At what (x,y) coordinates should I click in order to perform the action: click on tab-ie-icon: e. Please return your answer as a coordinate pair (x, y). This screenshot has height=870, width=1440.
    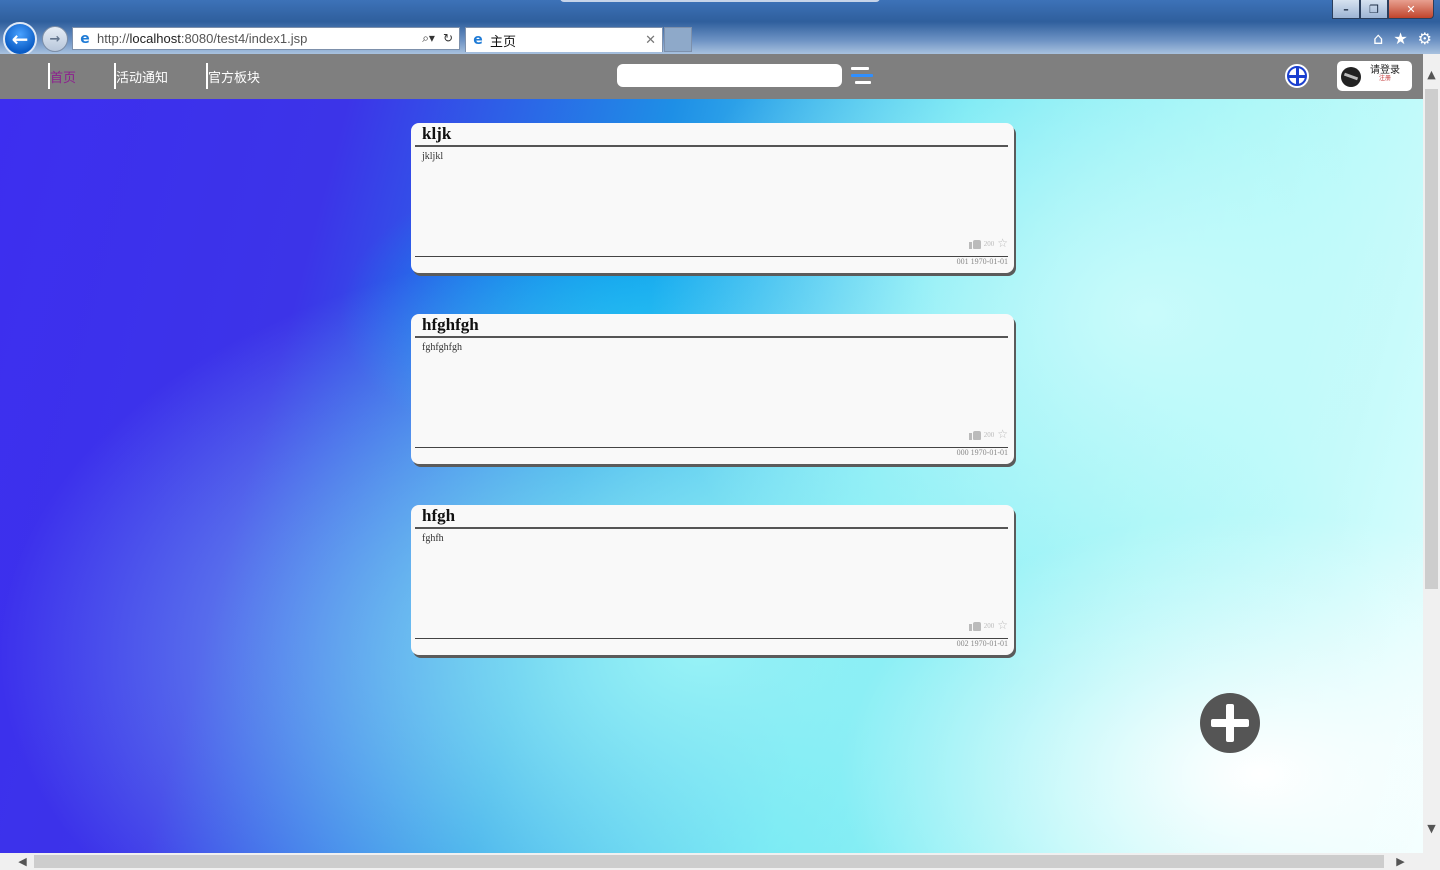
    Looking at the image, I should click on (478, 40).